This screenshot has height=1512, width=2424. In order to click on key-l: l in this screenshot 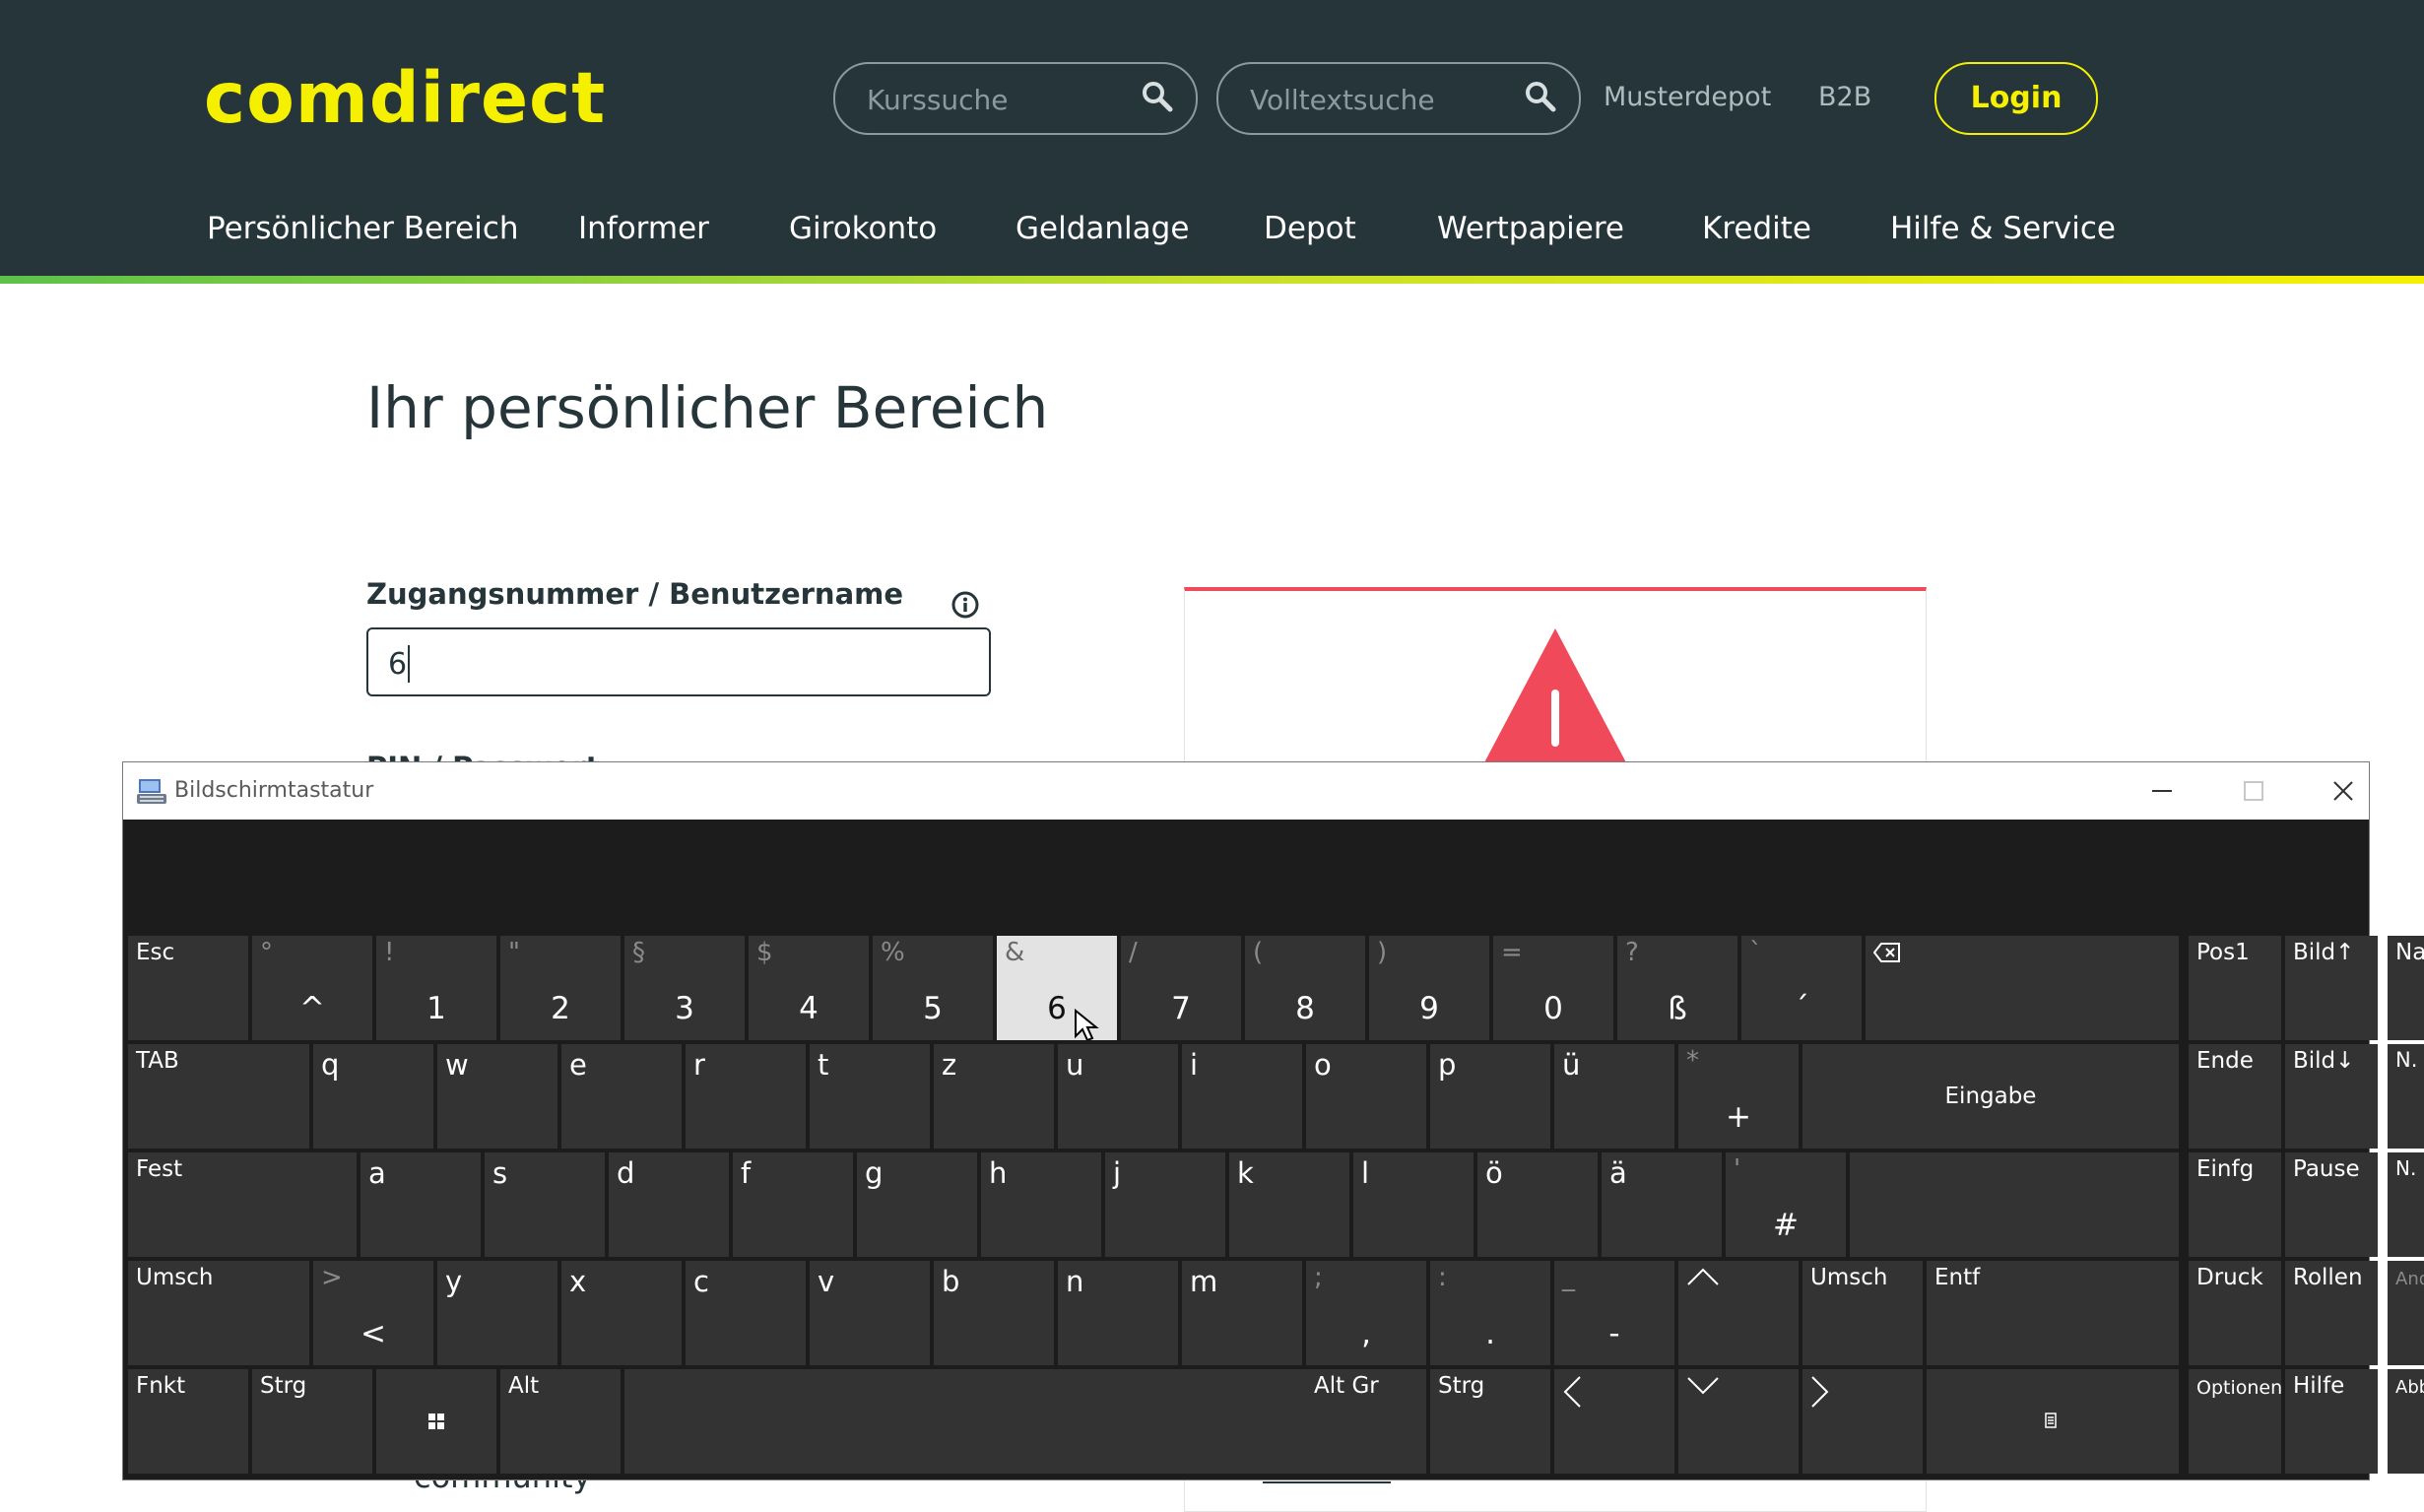, I will do `click(1413, 1204)`.